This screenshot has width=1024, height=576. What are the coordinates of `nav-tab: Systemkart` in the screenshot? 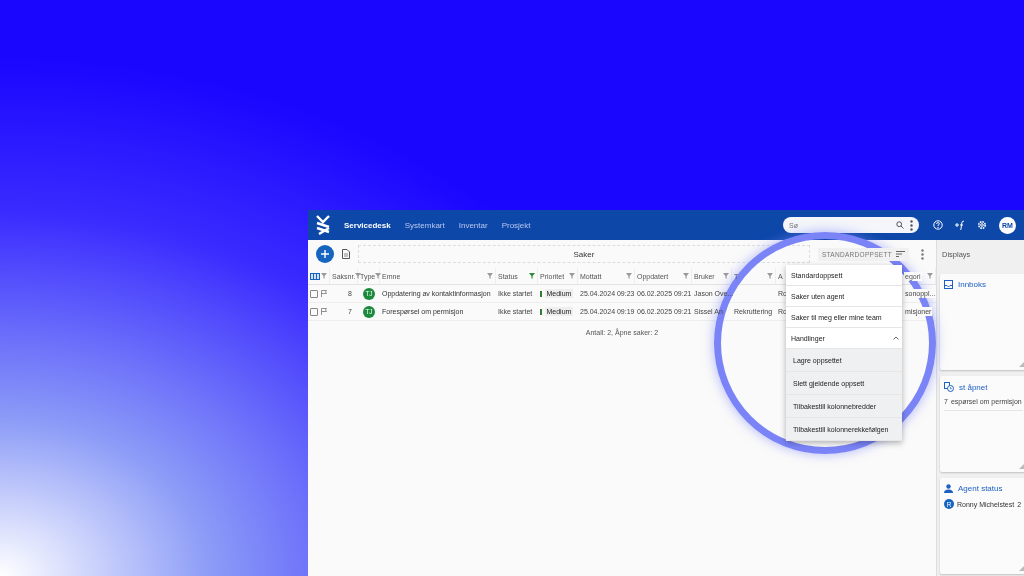 It's located at (424, 225).